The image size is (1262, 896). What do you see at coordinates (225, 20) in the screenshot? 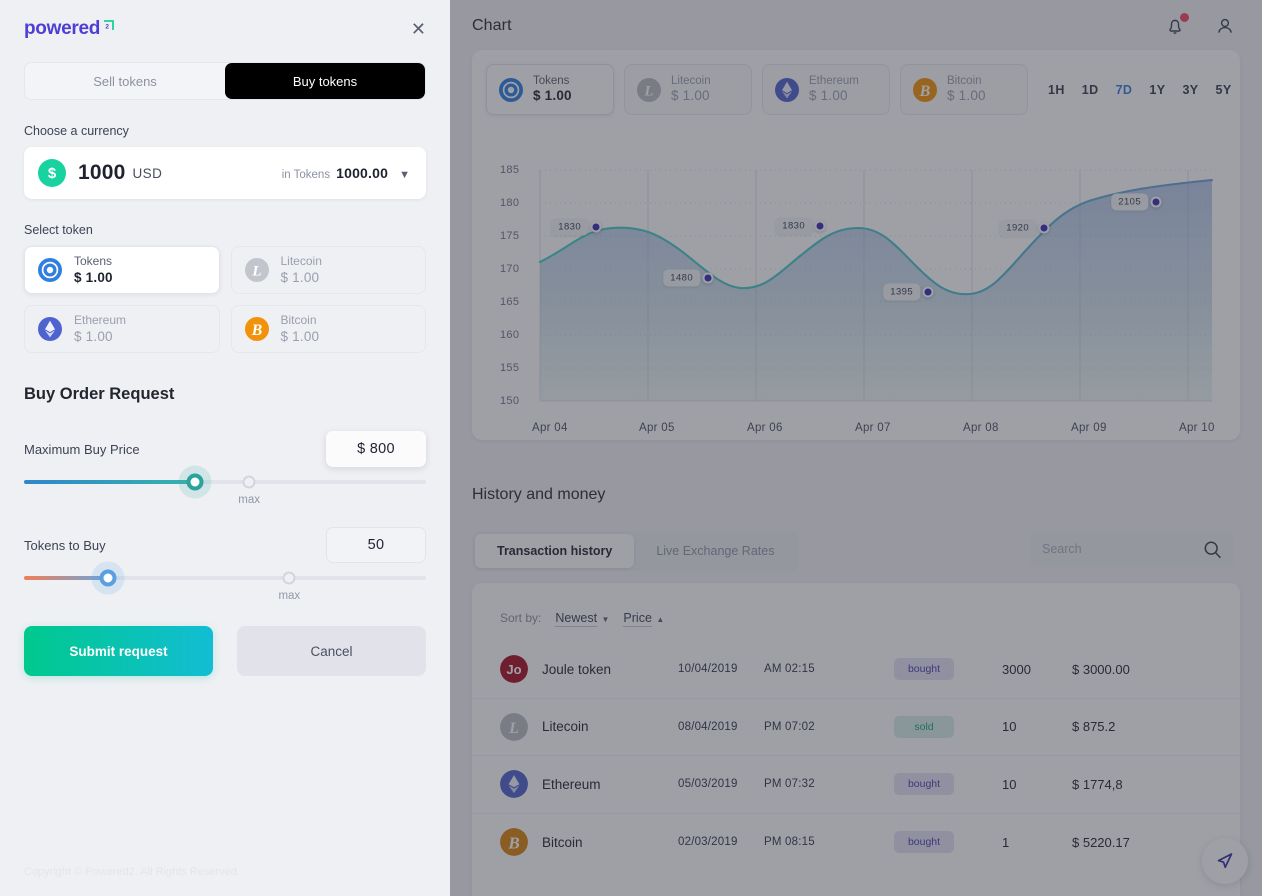
I see `panel-header: powered 2 ✕` at bounding box center [225, 20].